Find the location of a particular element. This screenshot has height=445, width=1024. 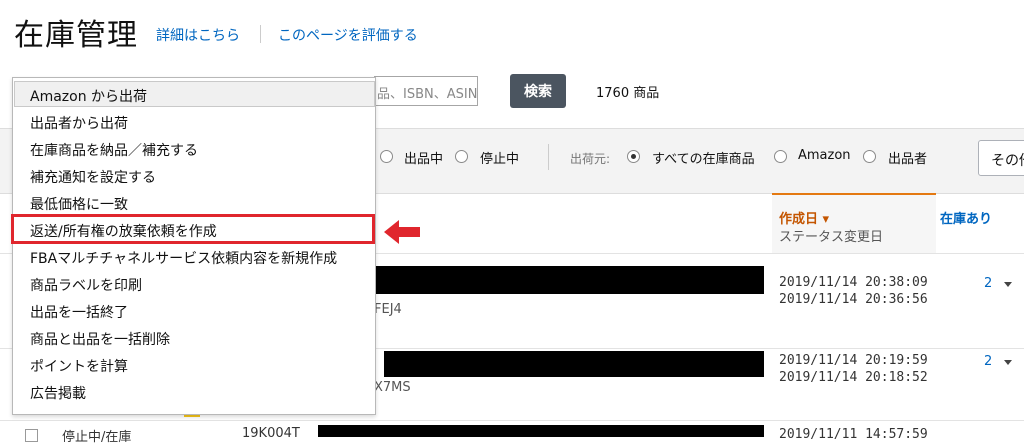

menu-item-multichannel-order: FBAマルチチャネルサービス依頼内容を新規作成 is located at coordinates (183, 258).